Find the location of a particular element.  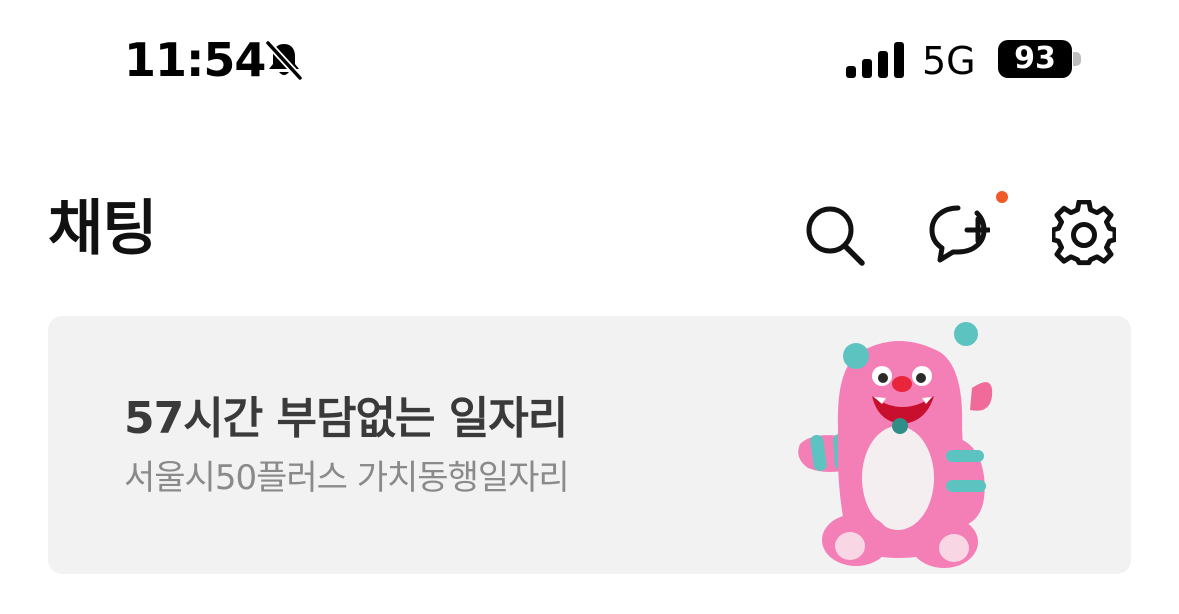

banner-title: 57시간 부담없는 일자리 is located at coordinates (346, 418).